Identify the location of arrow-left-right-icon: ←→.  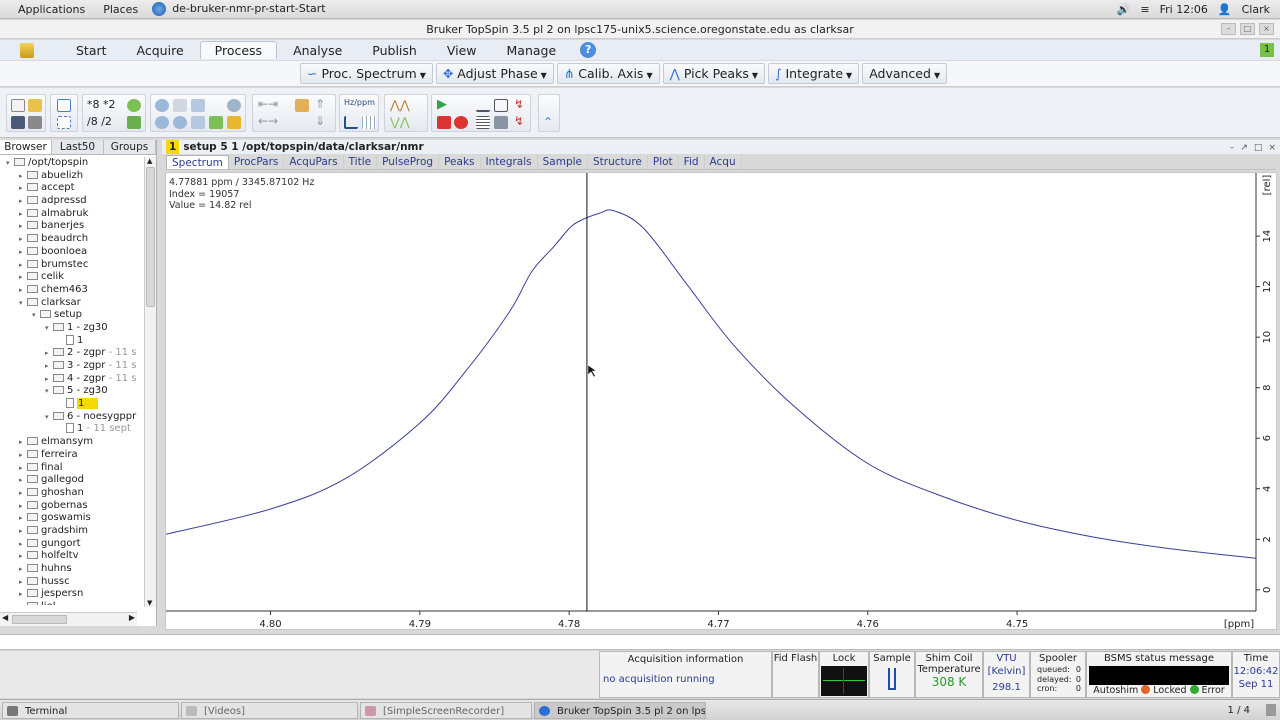
(268, 121).